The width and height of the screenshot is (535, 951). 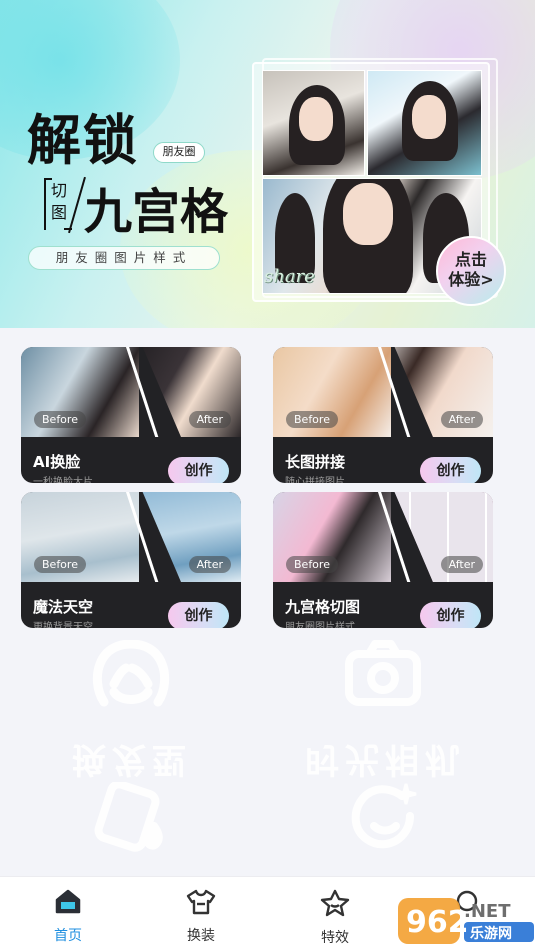 I want to click on feature-card-face-swap: Before After AI换脸 一秒换脸大片 创作, so click(x=131, y=415).